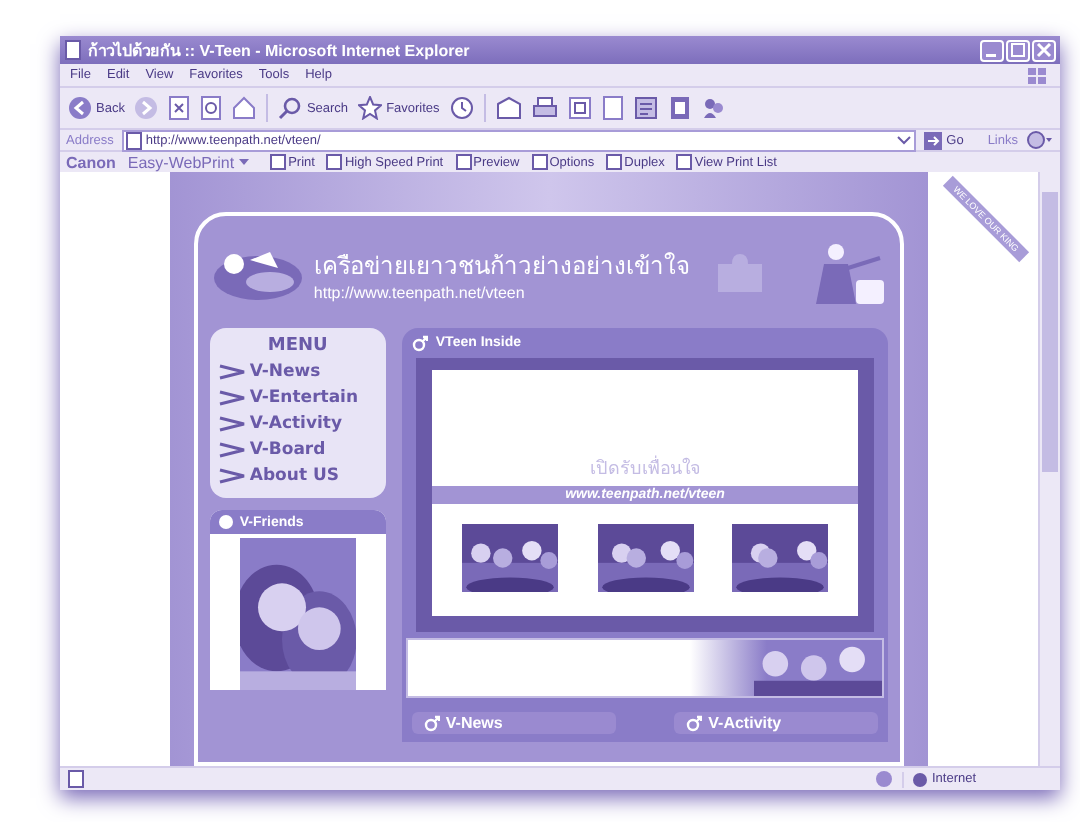 This screenshot has height=822, width=1080. I want to click on print-icon, so click(544, 108).